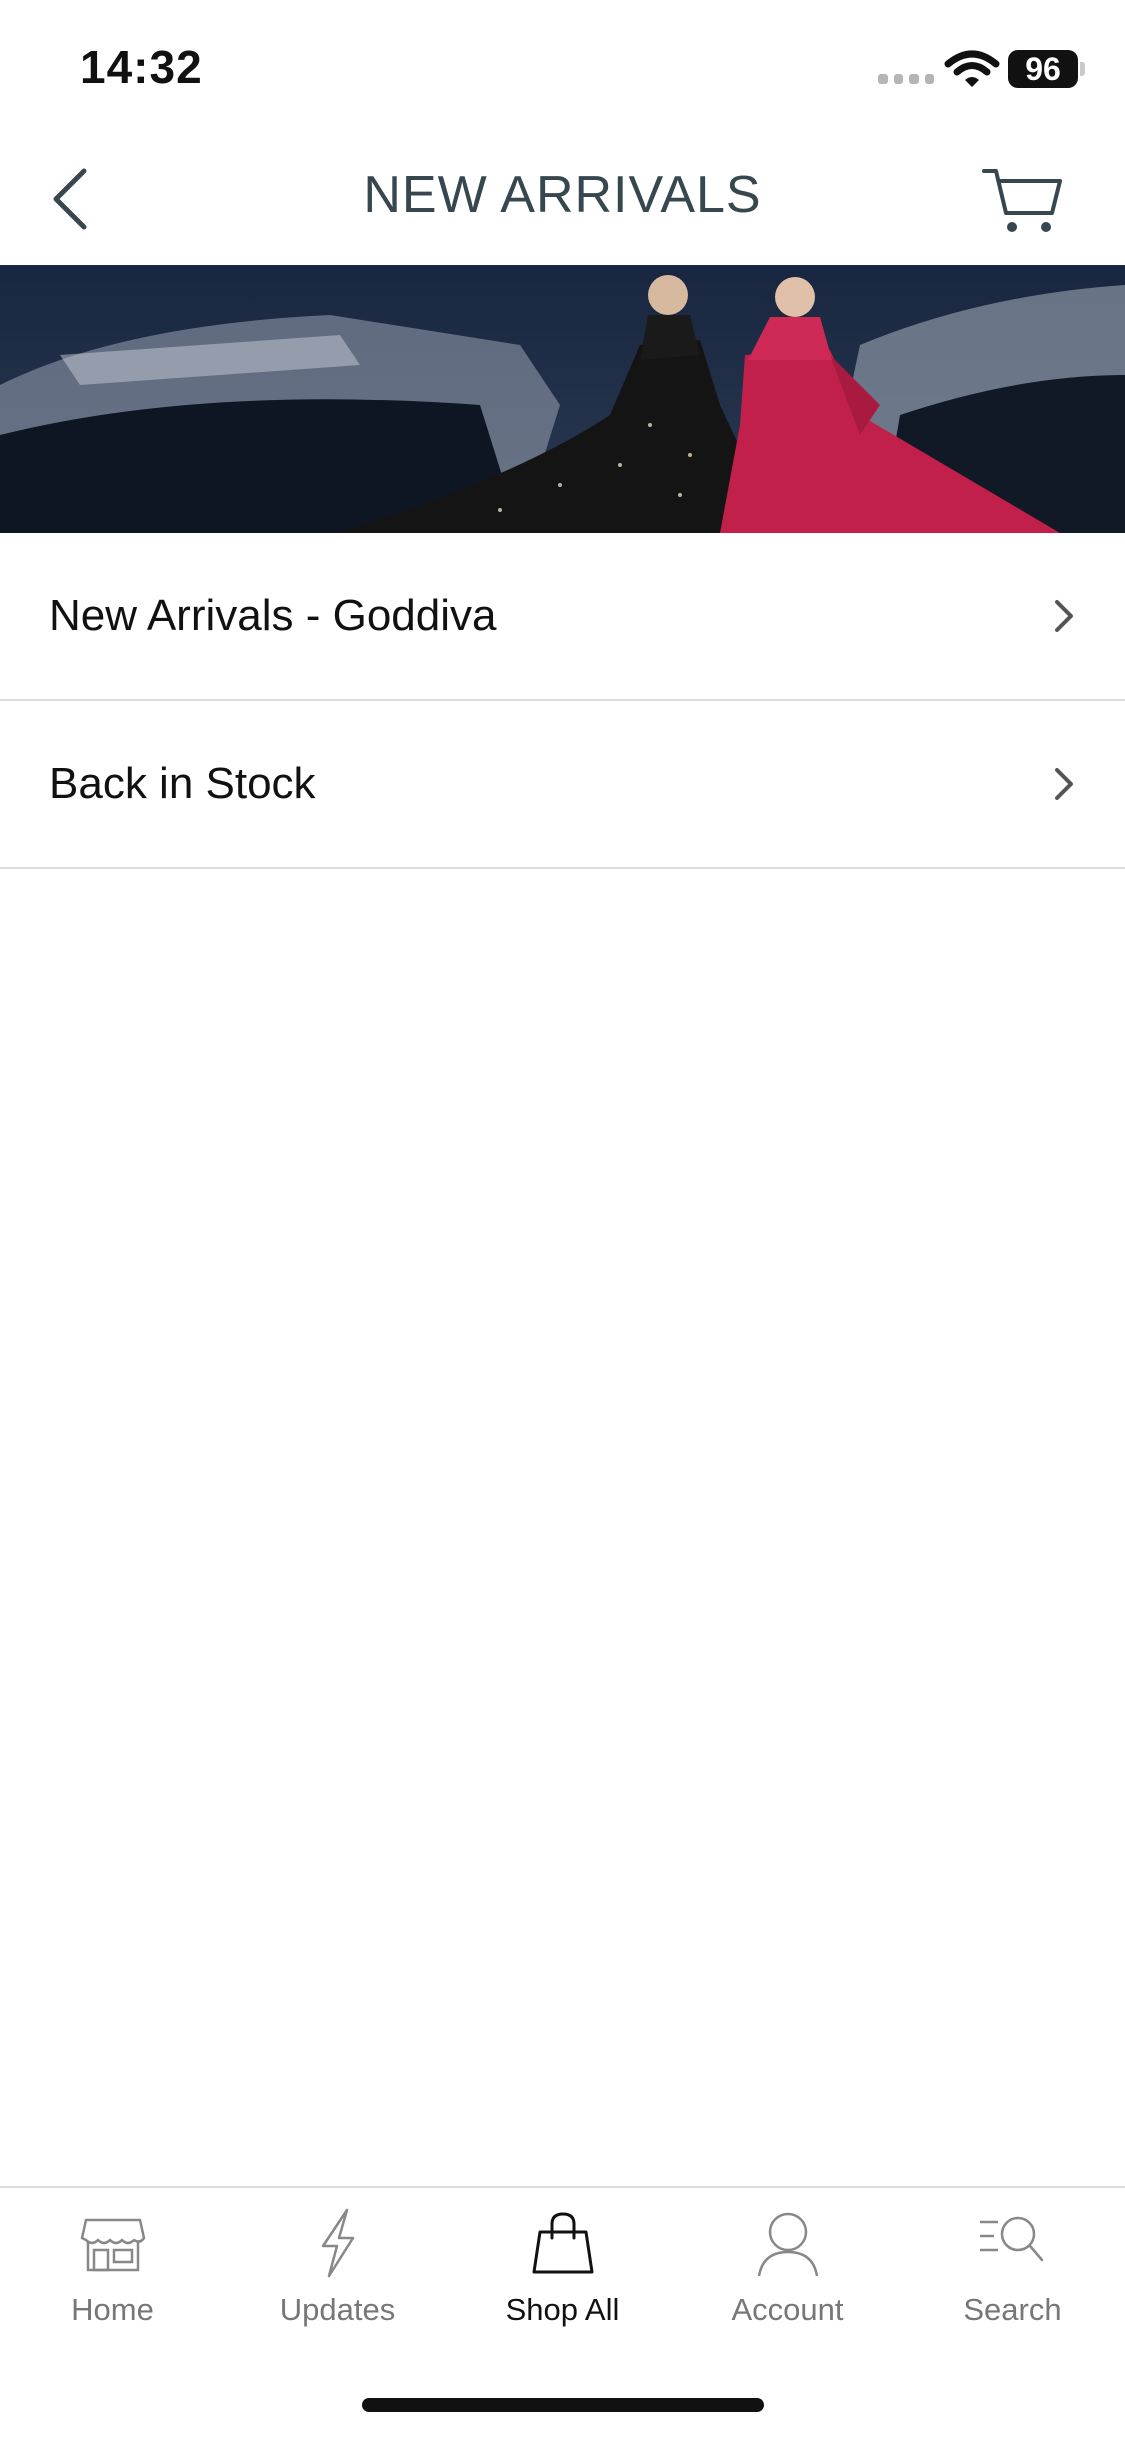 This screenshot has height=2438, width=1125. What do you see at coordinates (562, 2278) in the screenshot?
I see `tab-shop-all: Shop All` at bounding box center [562, 2278].